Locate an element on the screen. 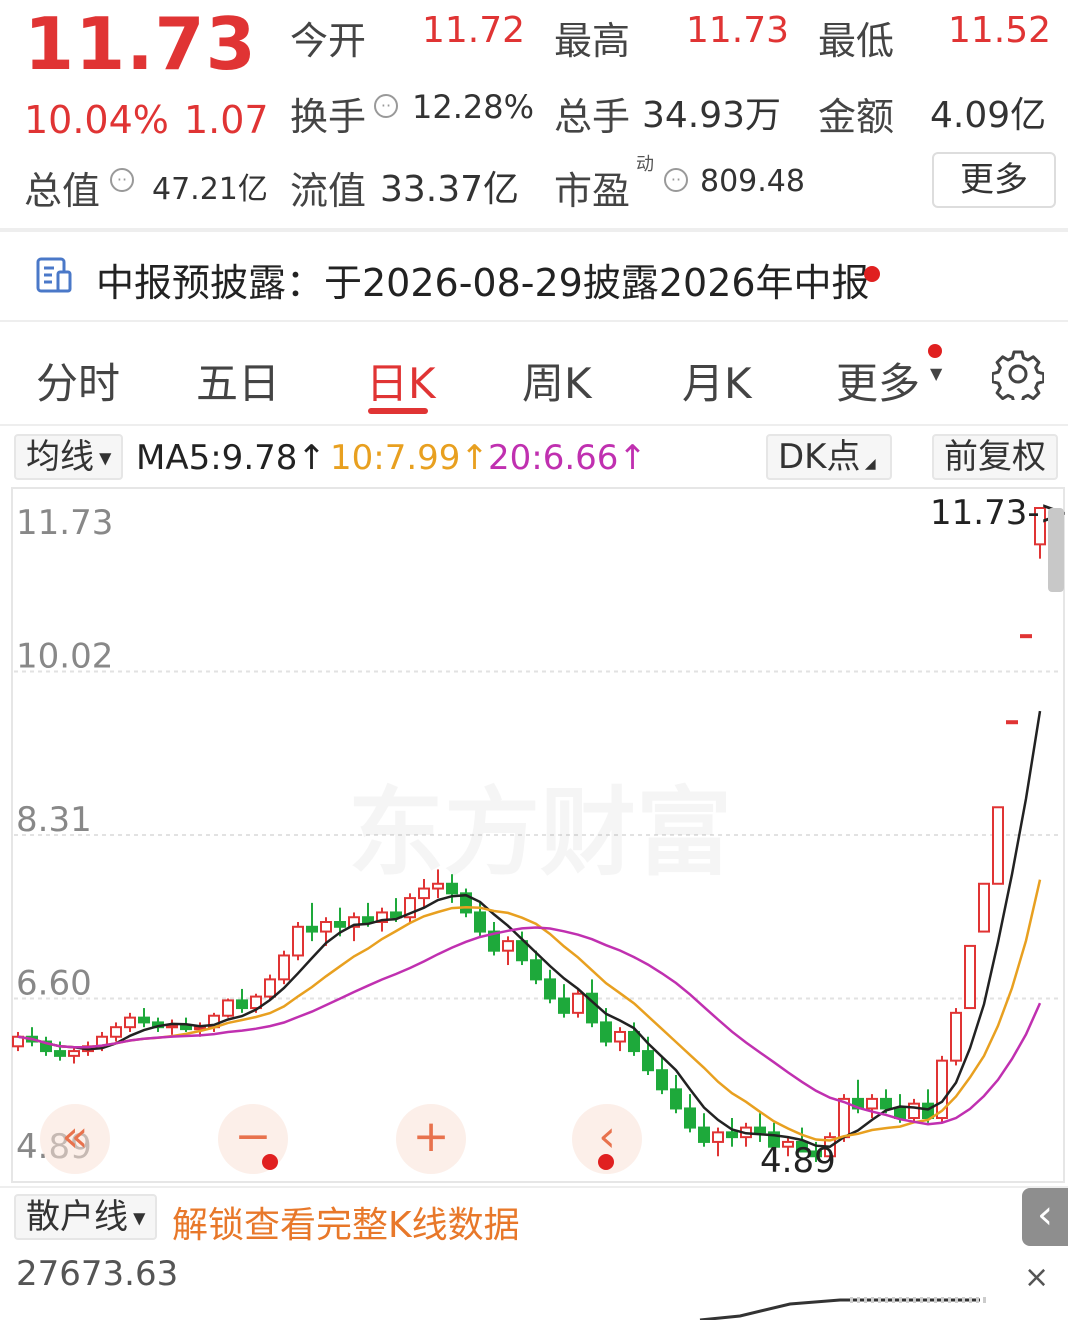  mktcap-info-icon: ·· is located at coordinates (122, 180).